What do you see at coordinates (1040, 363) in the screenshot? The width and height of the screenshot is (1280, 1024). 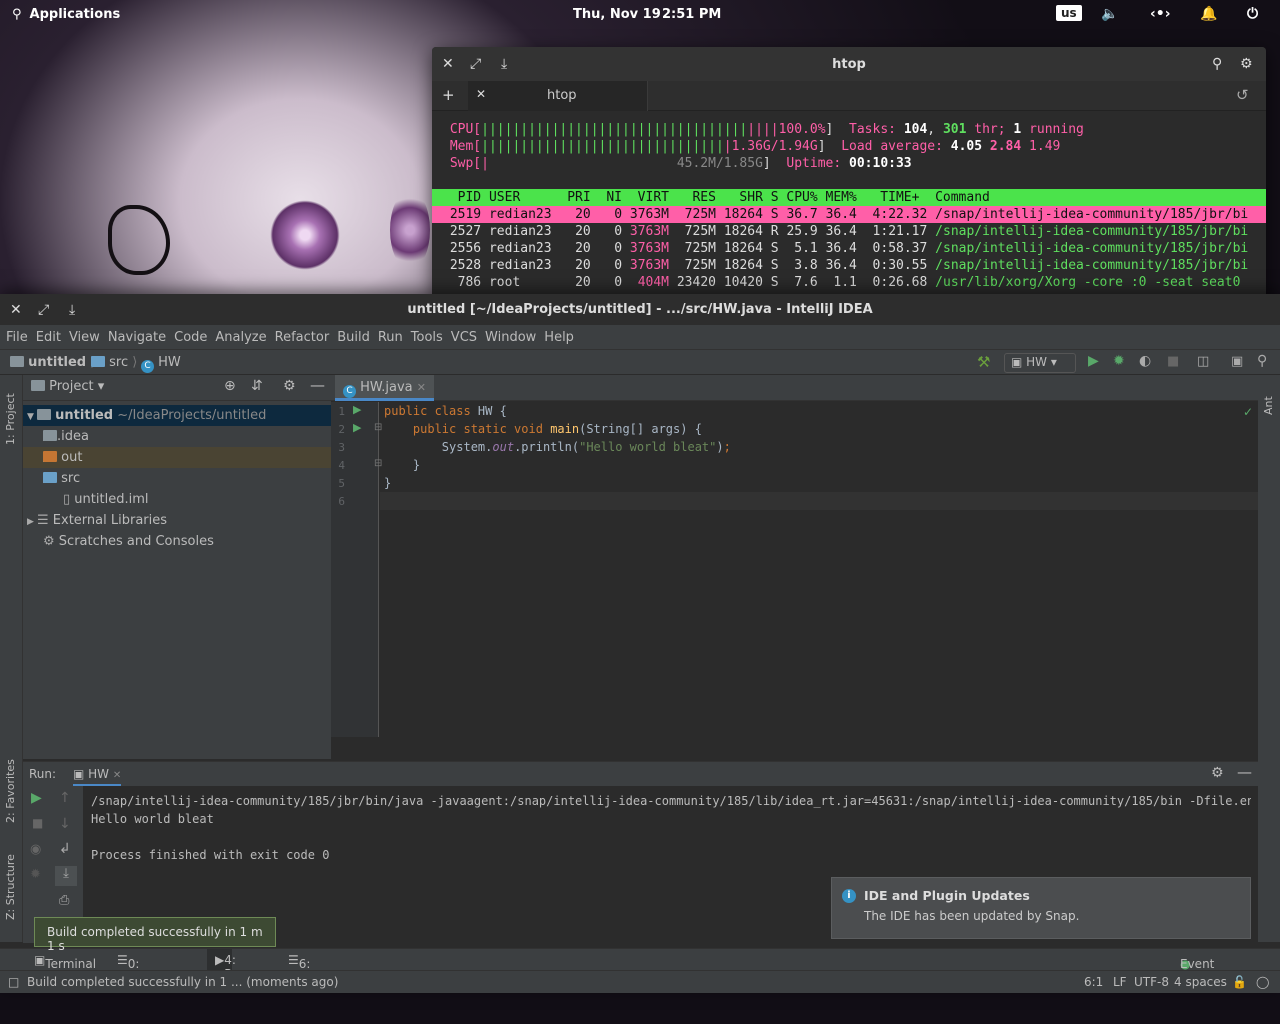 I see `run-config-selector: ▣ HW ▾` at bounding box center [1040, 363].